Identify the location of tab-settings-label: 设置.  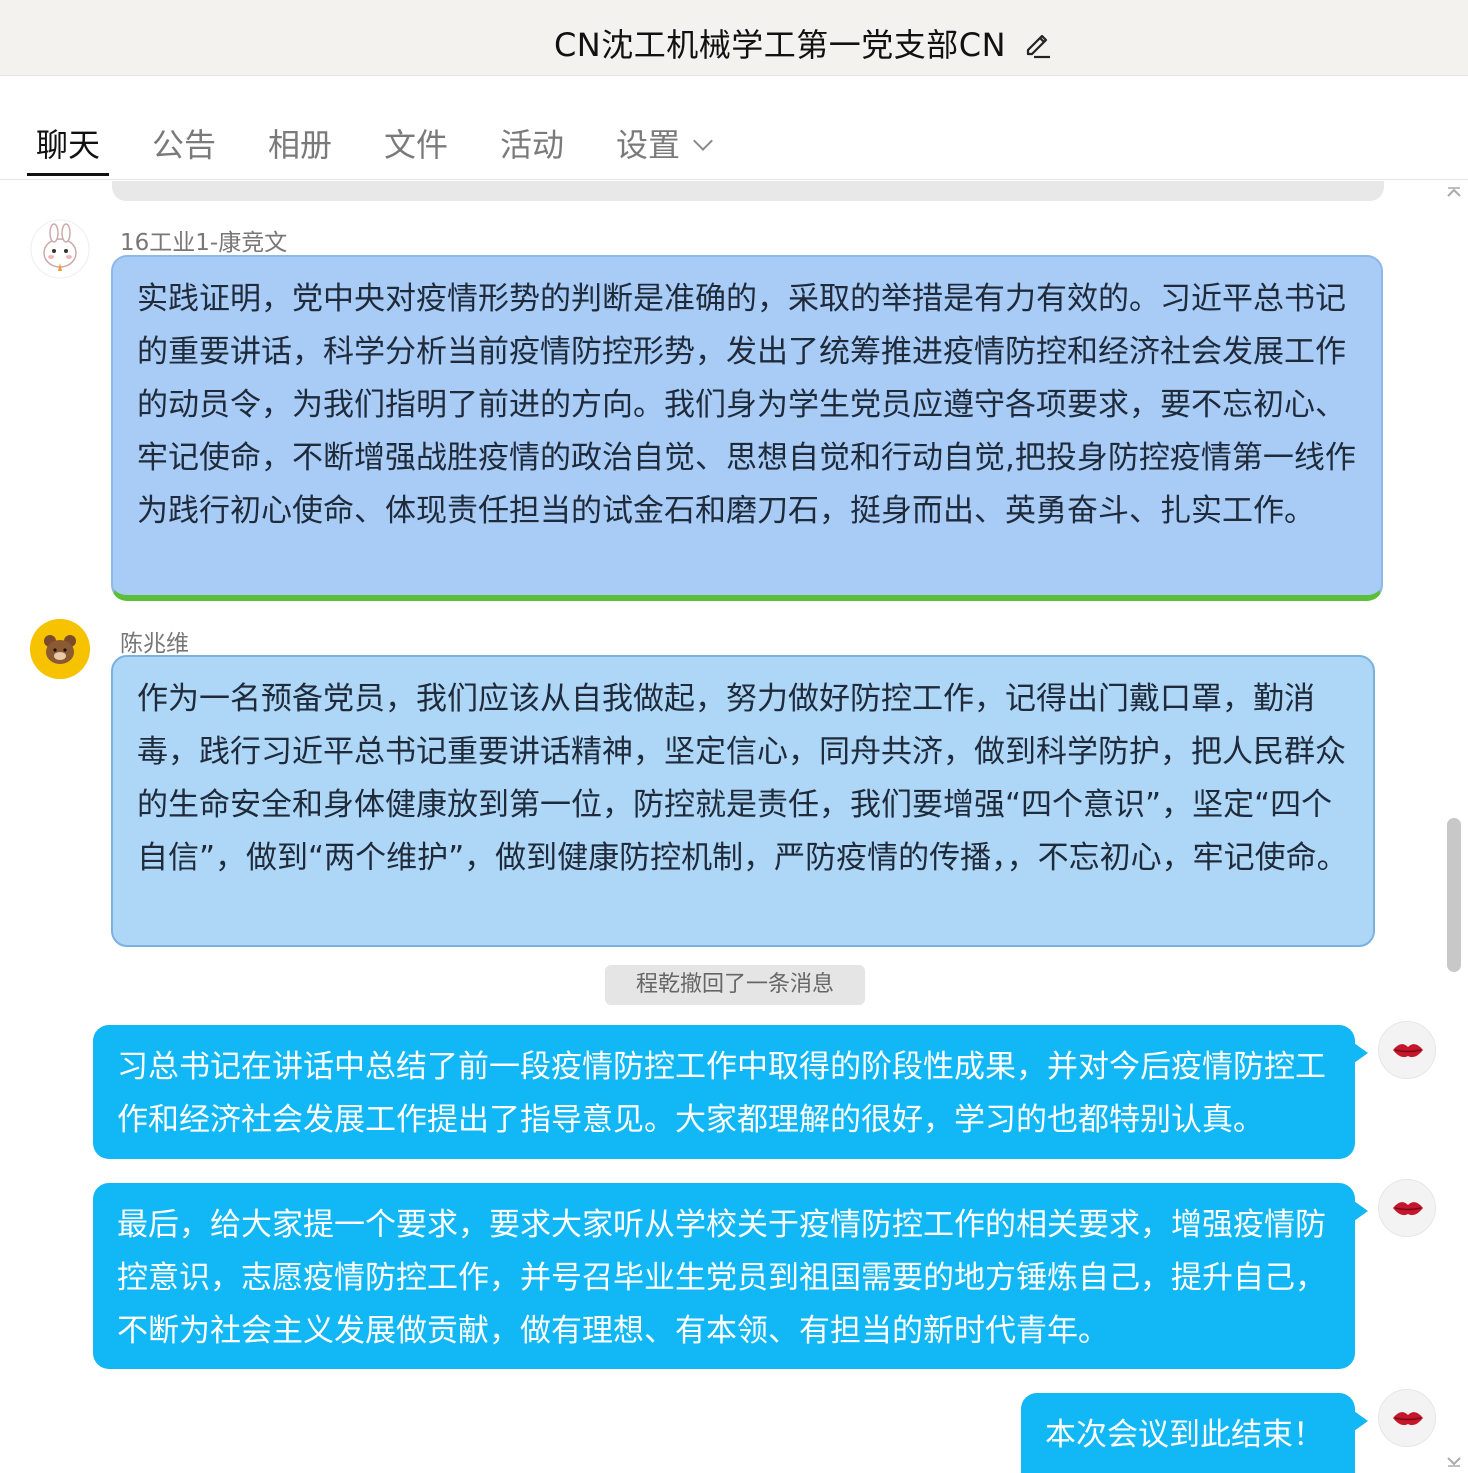
(648, 145).